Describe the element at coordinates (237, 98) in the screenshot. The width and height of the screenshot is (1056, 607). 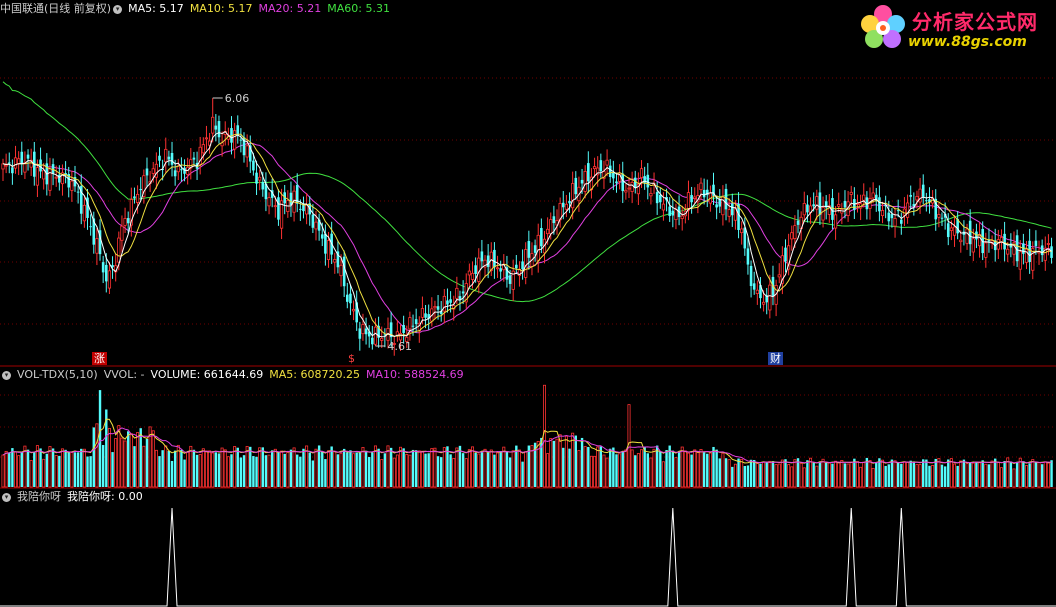
I see `high-price-label: 6.06` at that location.